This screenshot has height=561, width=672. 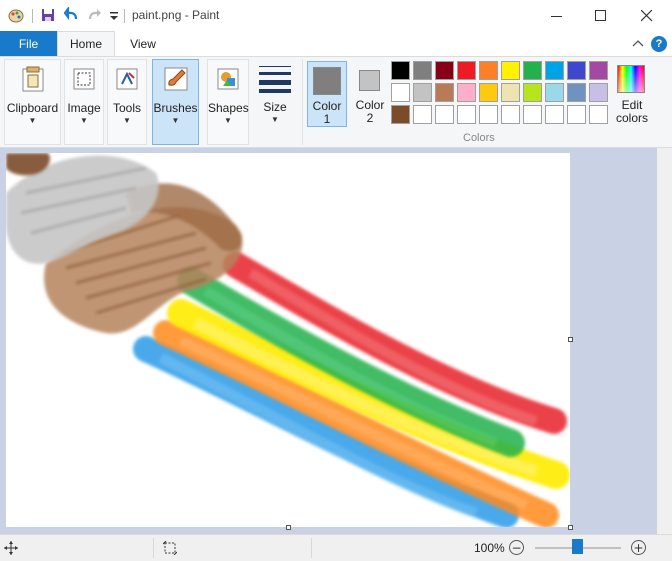 What do you see at coordinates (489, 548) in the screenshot?
I see `zoom-level: 100%` at bounding box center [489, 548].